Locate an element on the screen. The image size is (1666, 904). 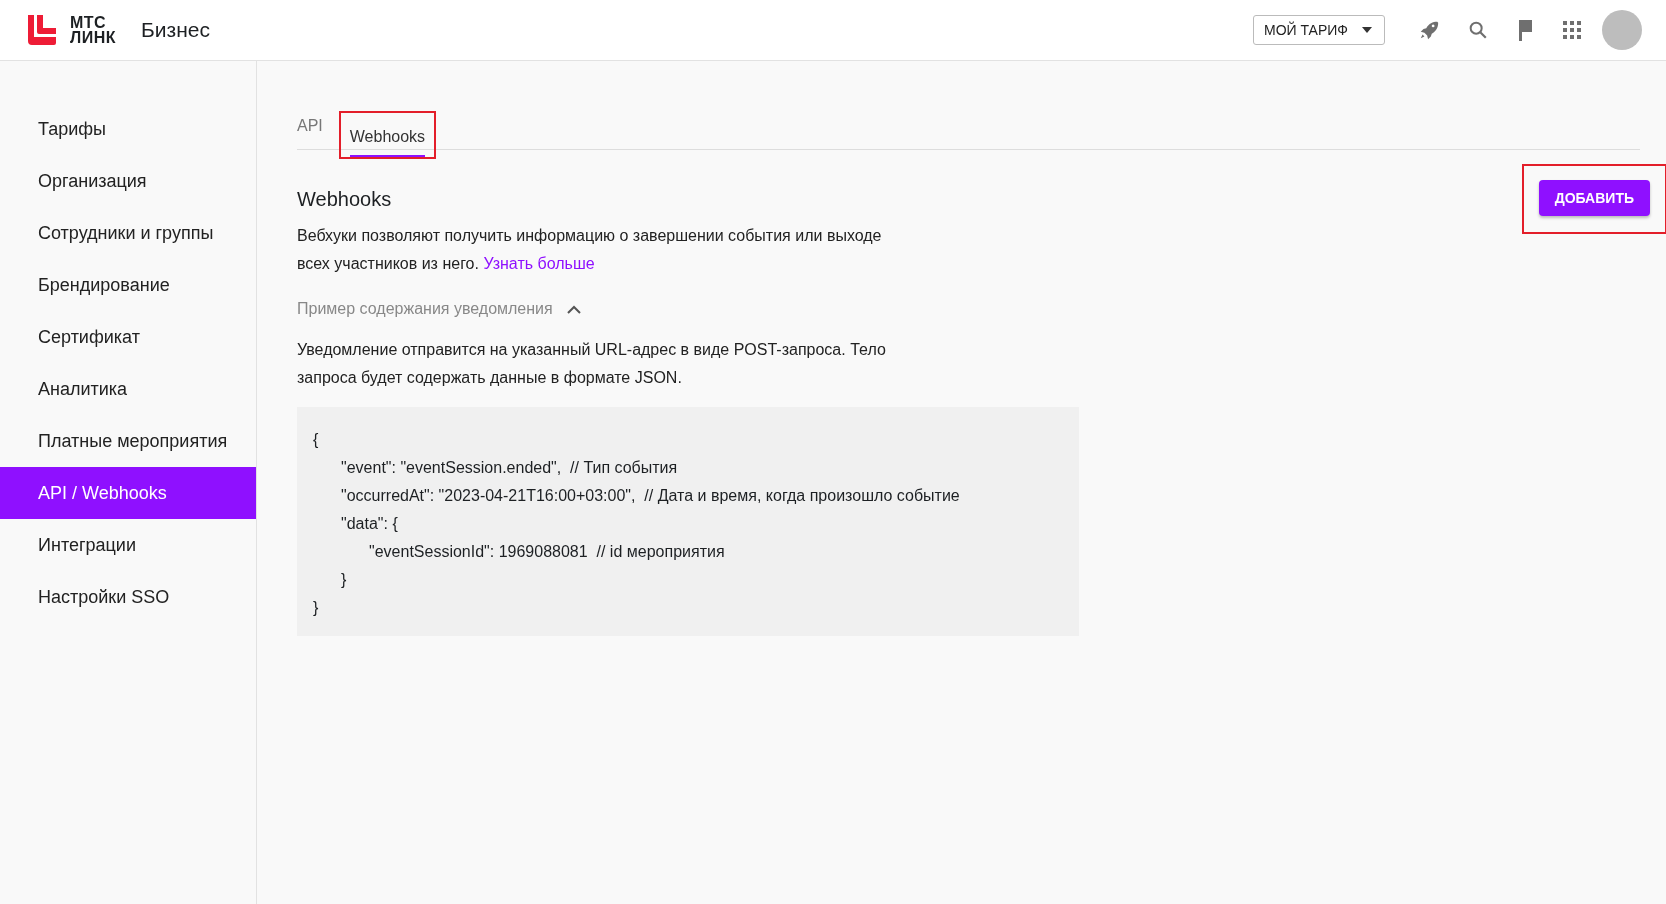
code-line: "eventSessionId": 1969088081 // id мероприятия is located at coordinates (547, 551).